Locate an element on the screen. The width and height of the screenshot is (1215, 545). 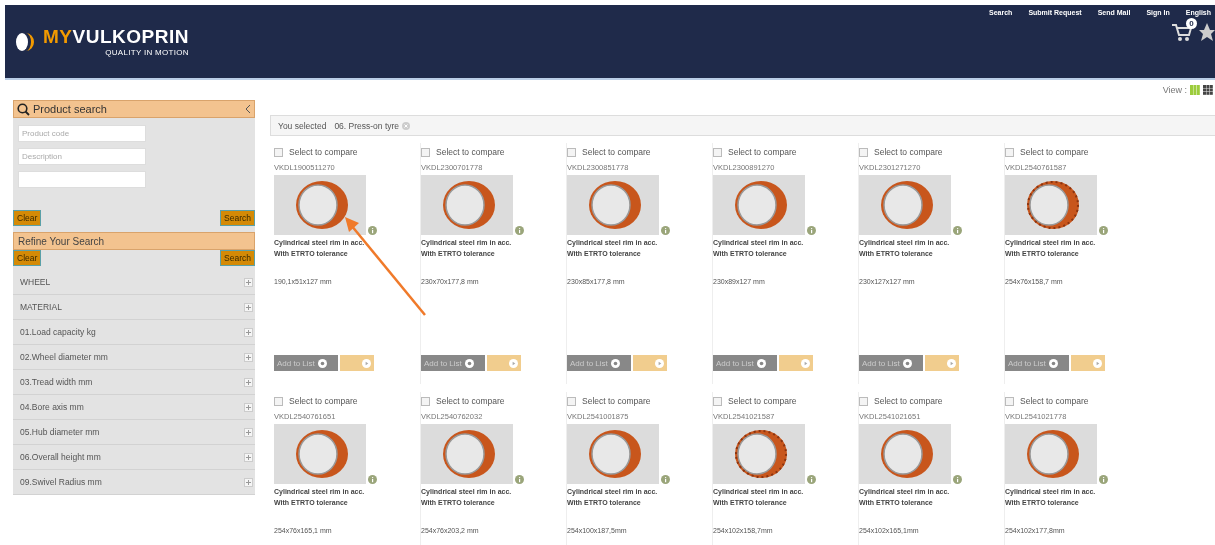
input-field is located at coordinates (82, 179).